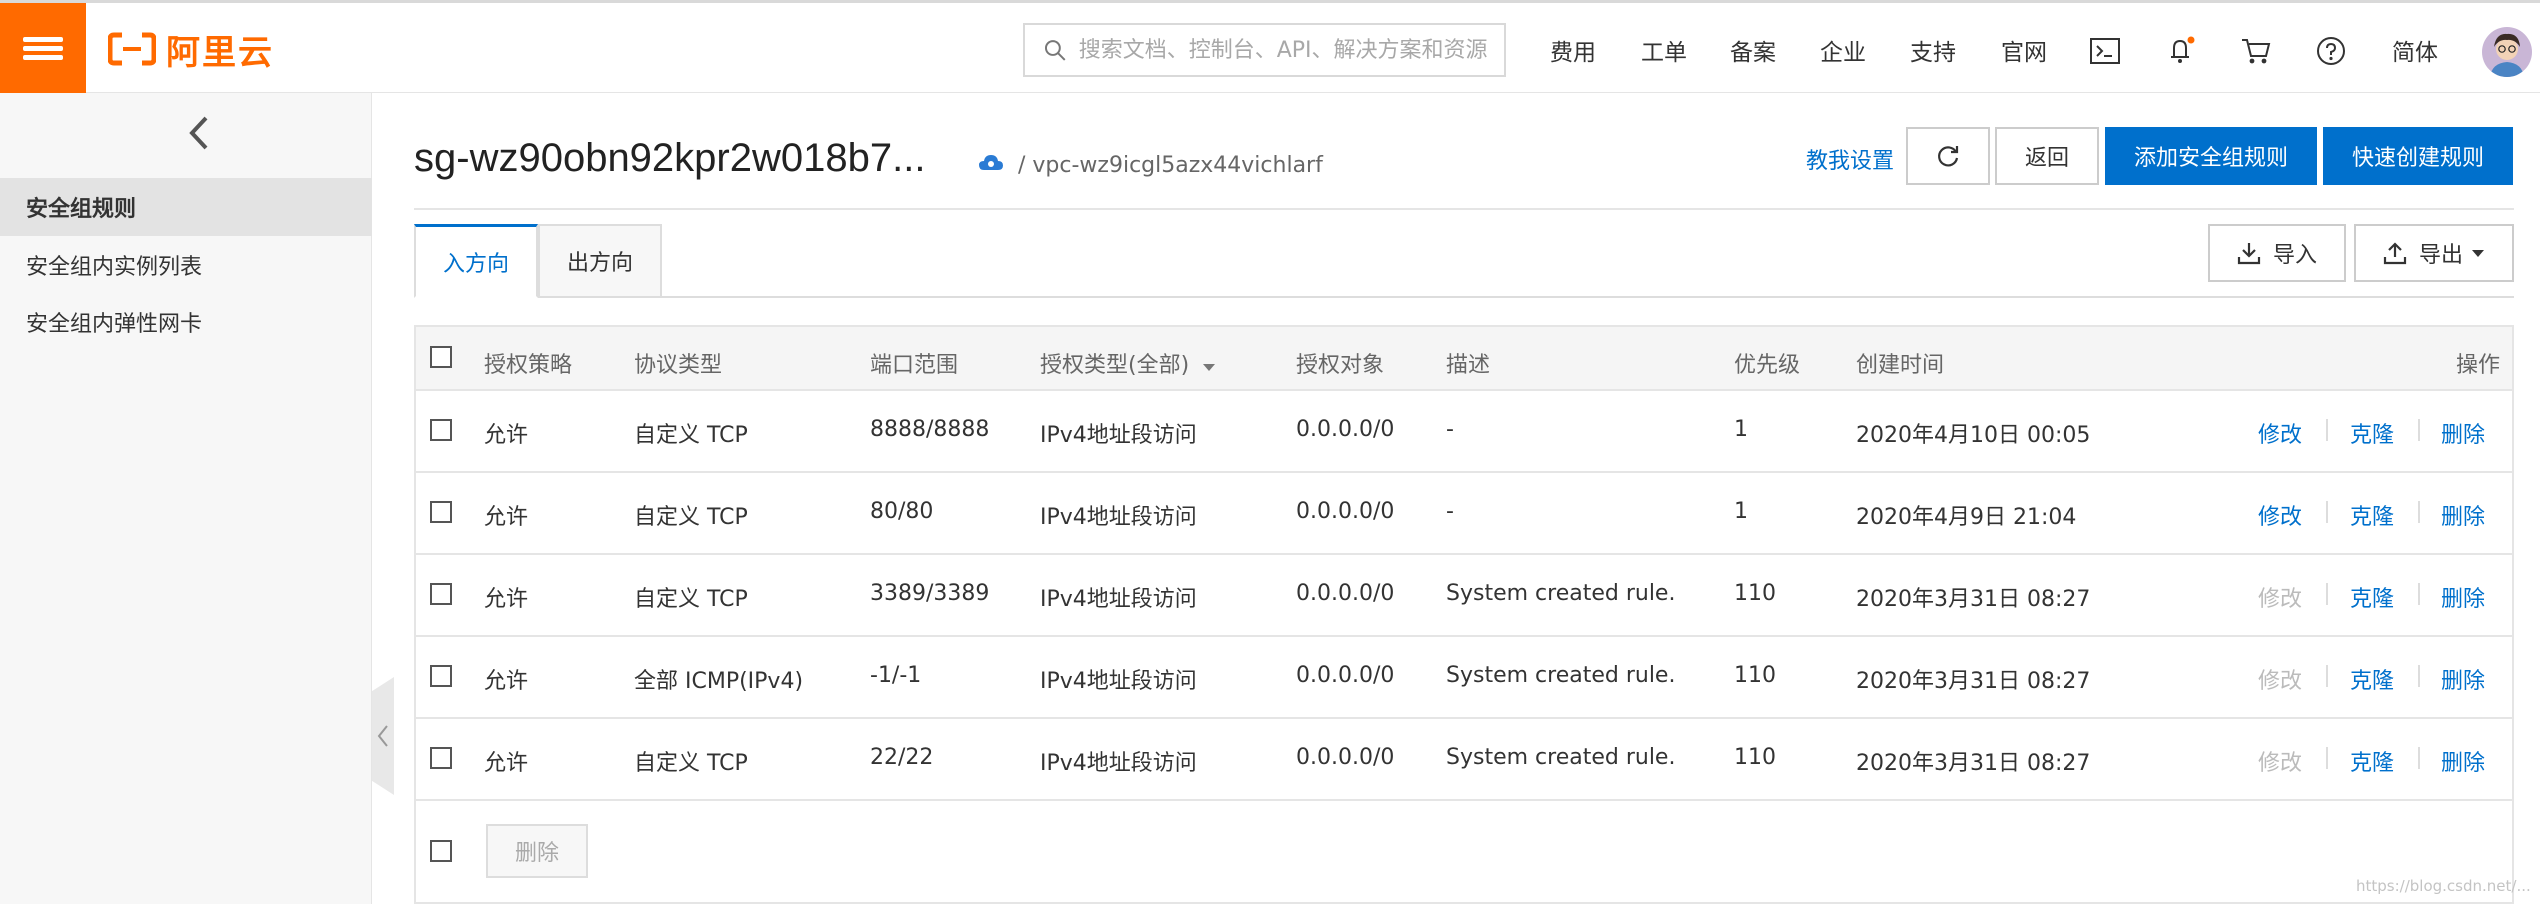  I want to click on menu-hamburger-button, so click(43, 48).